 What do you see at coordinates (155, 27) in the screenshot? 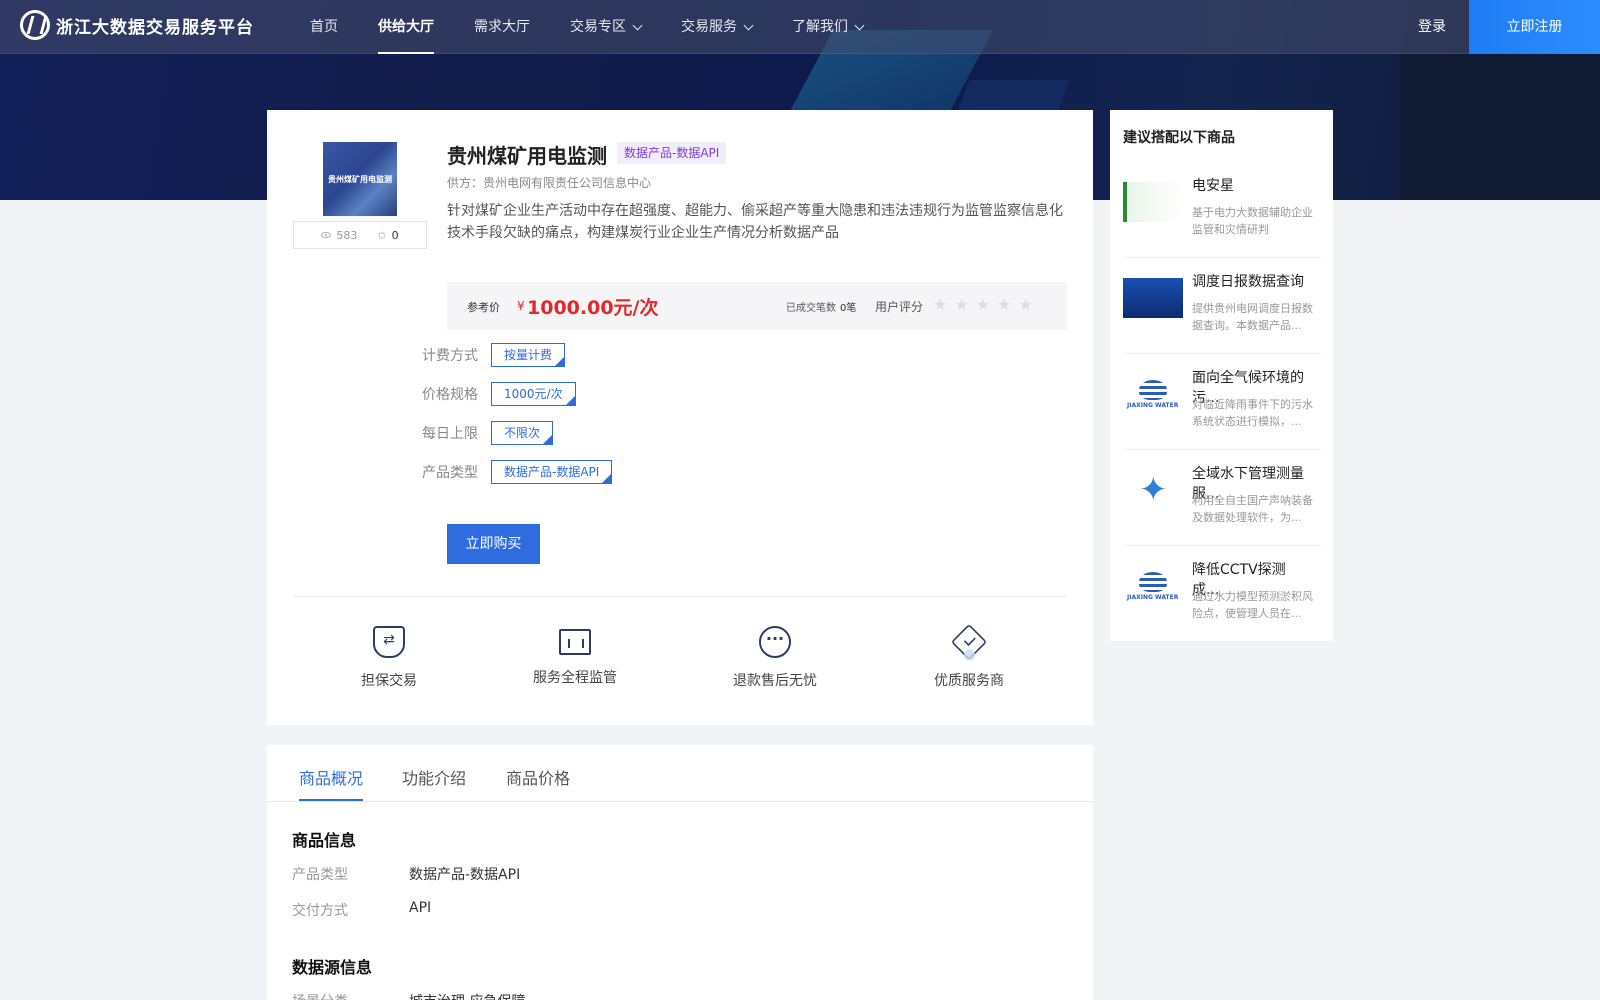
I see `logo-text: 浙江大数据交易服务平台` at bounding box center [155, 27].